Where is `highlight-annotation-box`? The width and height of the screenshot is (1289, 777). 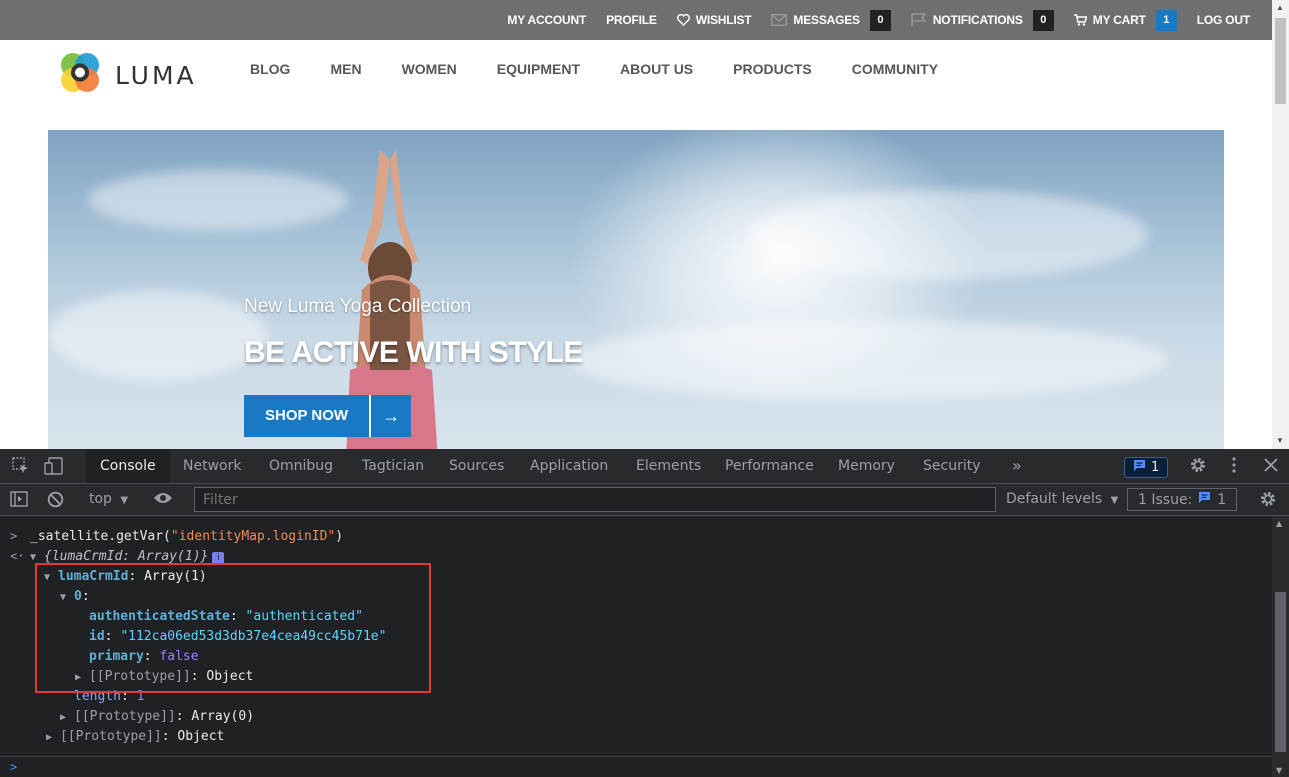 highlight-annotation-box is located at coordinates (233, 628).